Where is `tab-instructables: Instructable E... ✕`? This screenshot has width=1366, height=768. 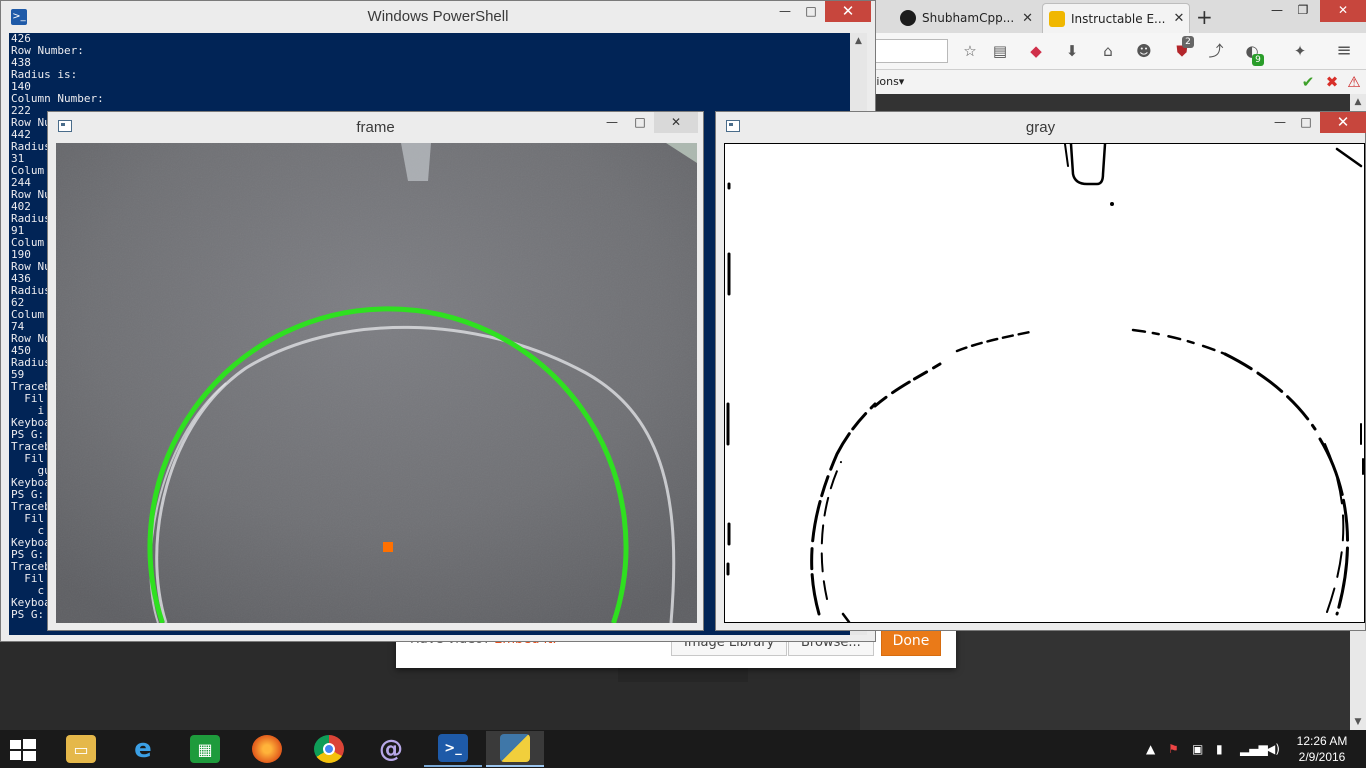 tab-instructables: Instructable E... ✕ is located at coordinates (1116, 18).